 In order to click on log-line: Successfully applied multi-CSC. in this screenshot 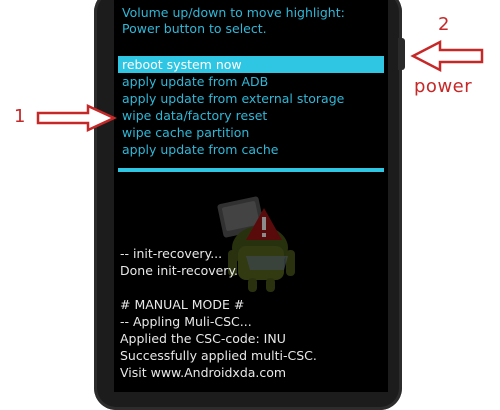, I will do `click(218, 355)`.